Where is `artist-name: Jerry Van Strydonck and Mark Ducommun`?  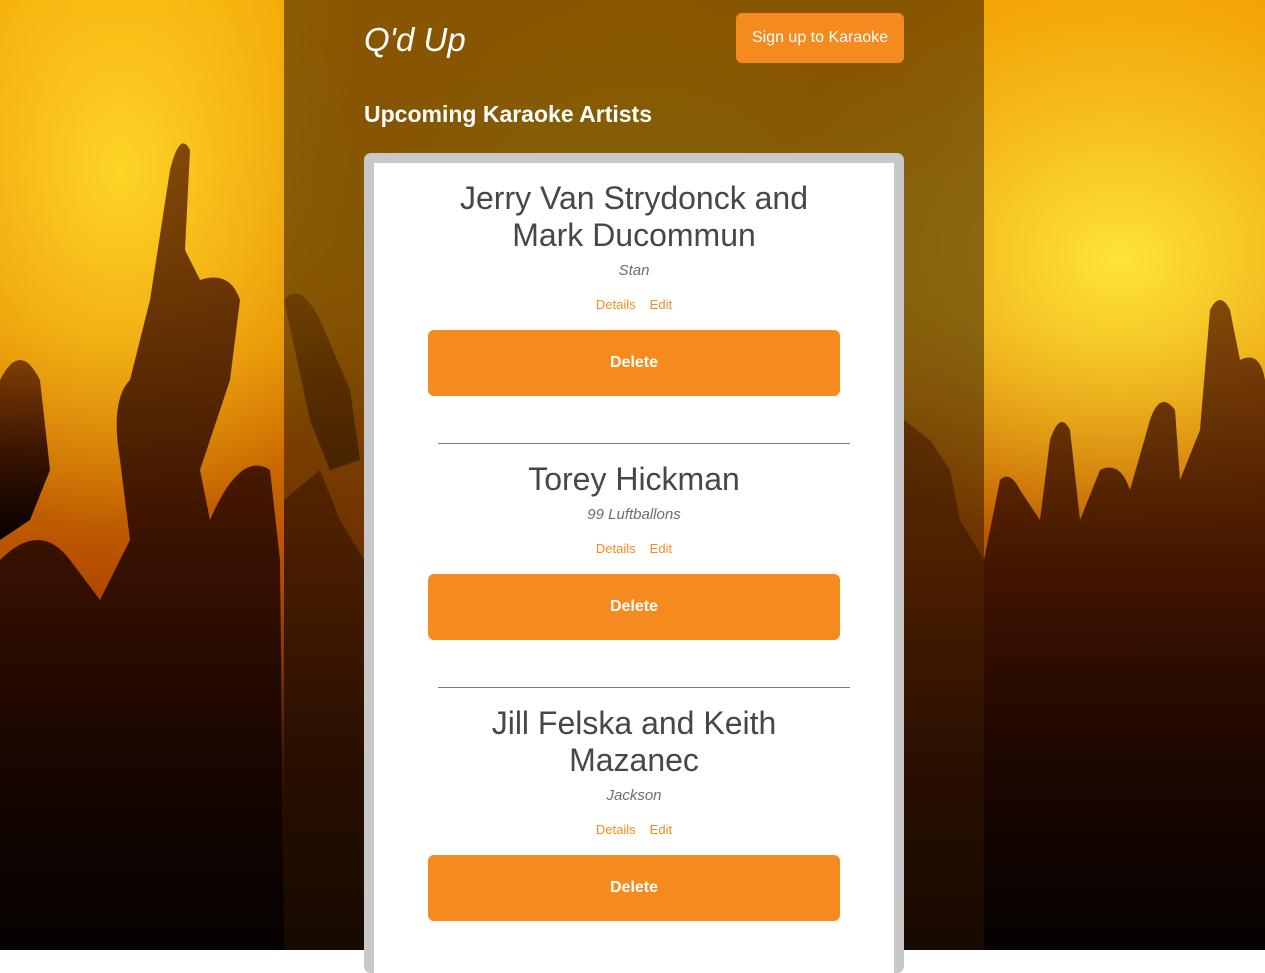
artist-name: Jerry Van Strydonck and Mark Ducommun is located at coordinates (633, 216).